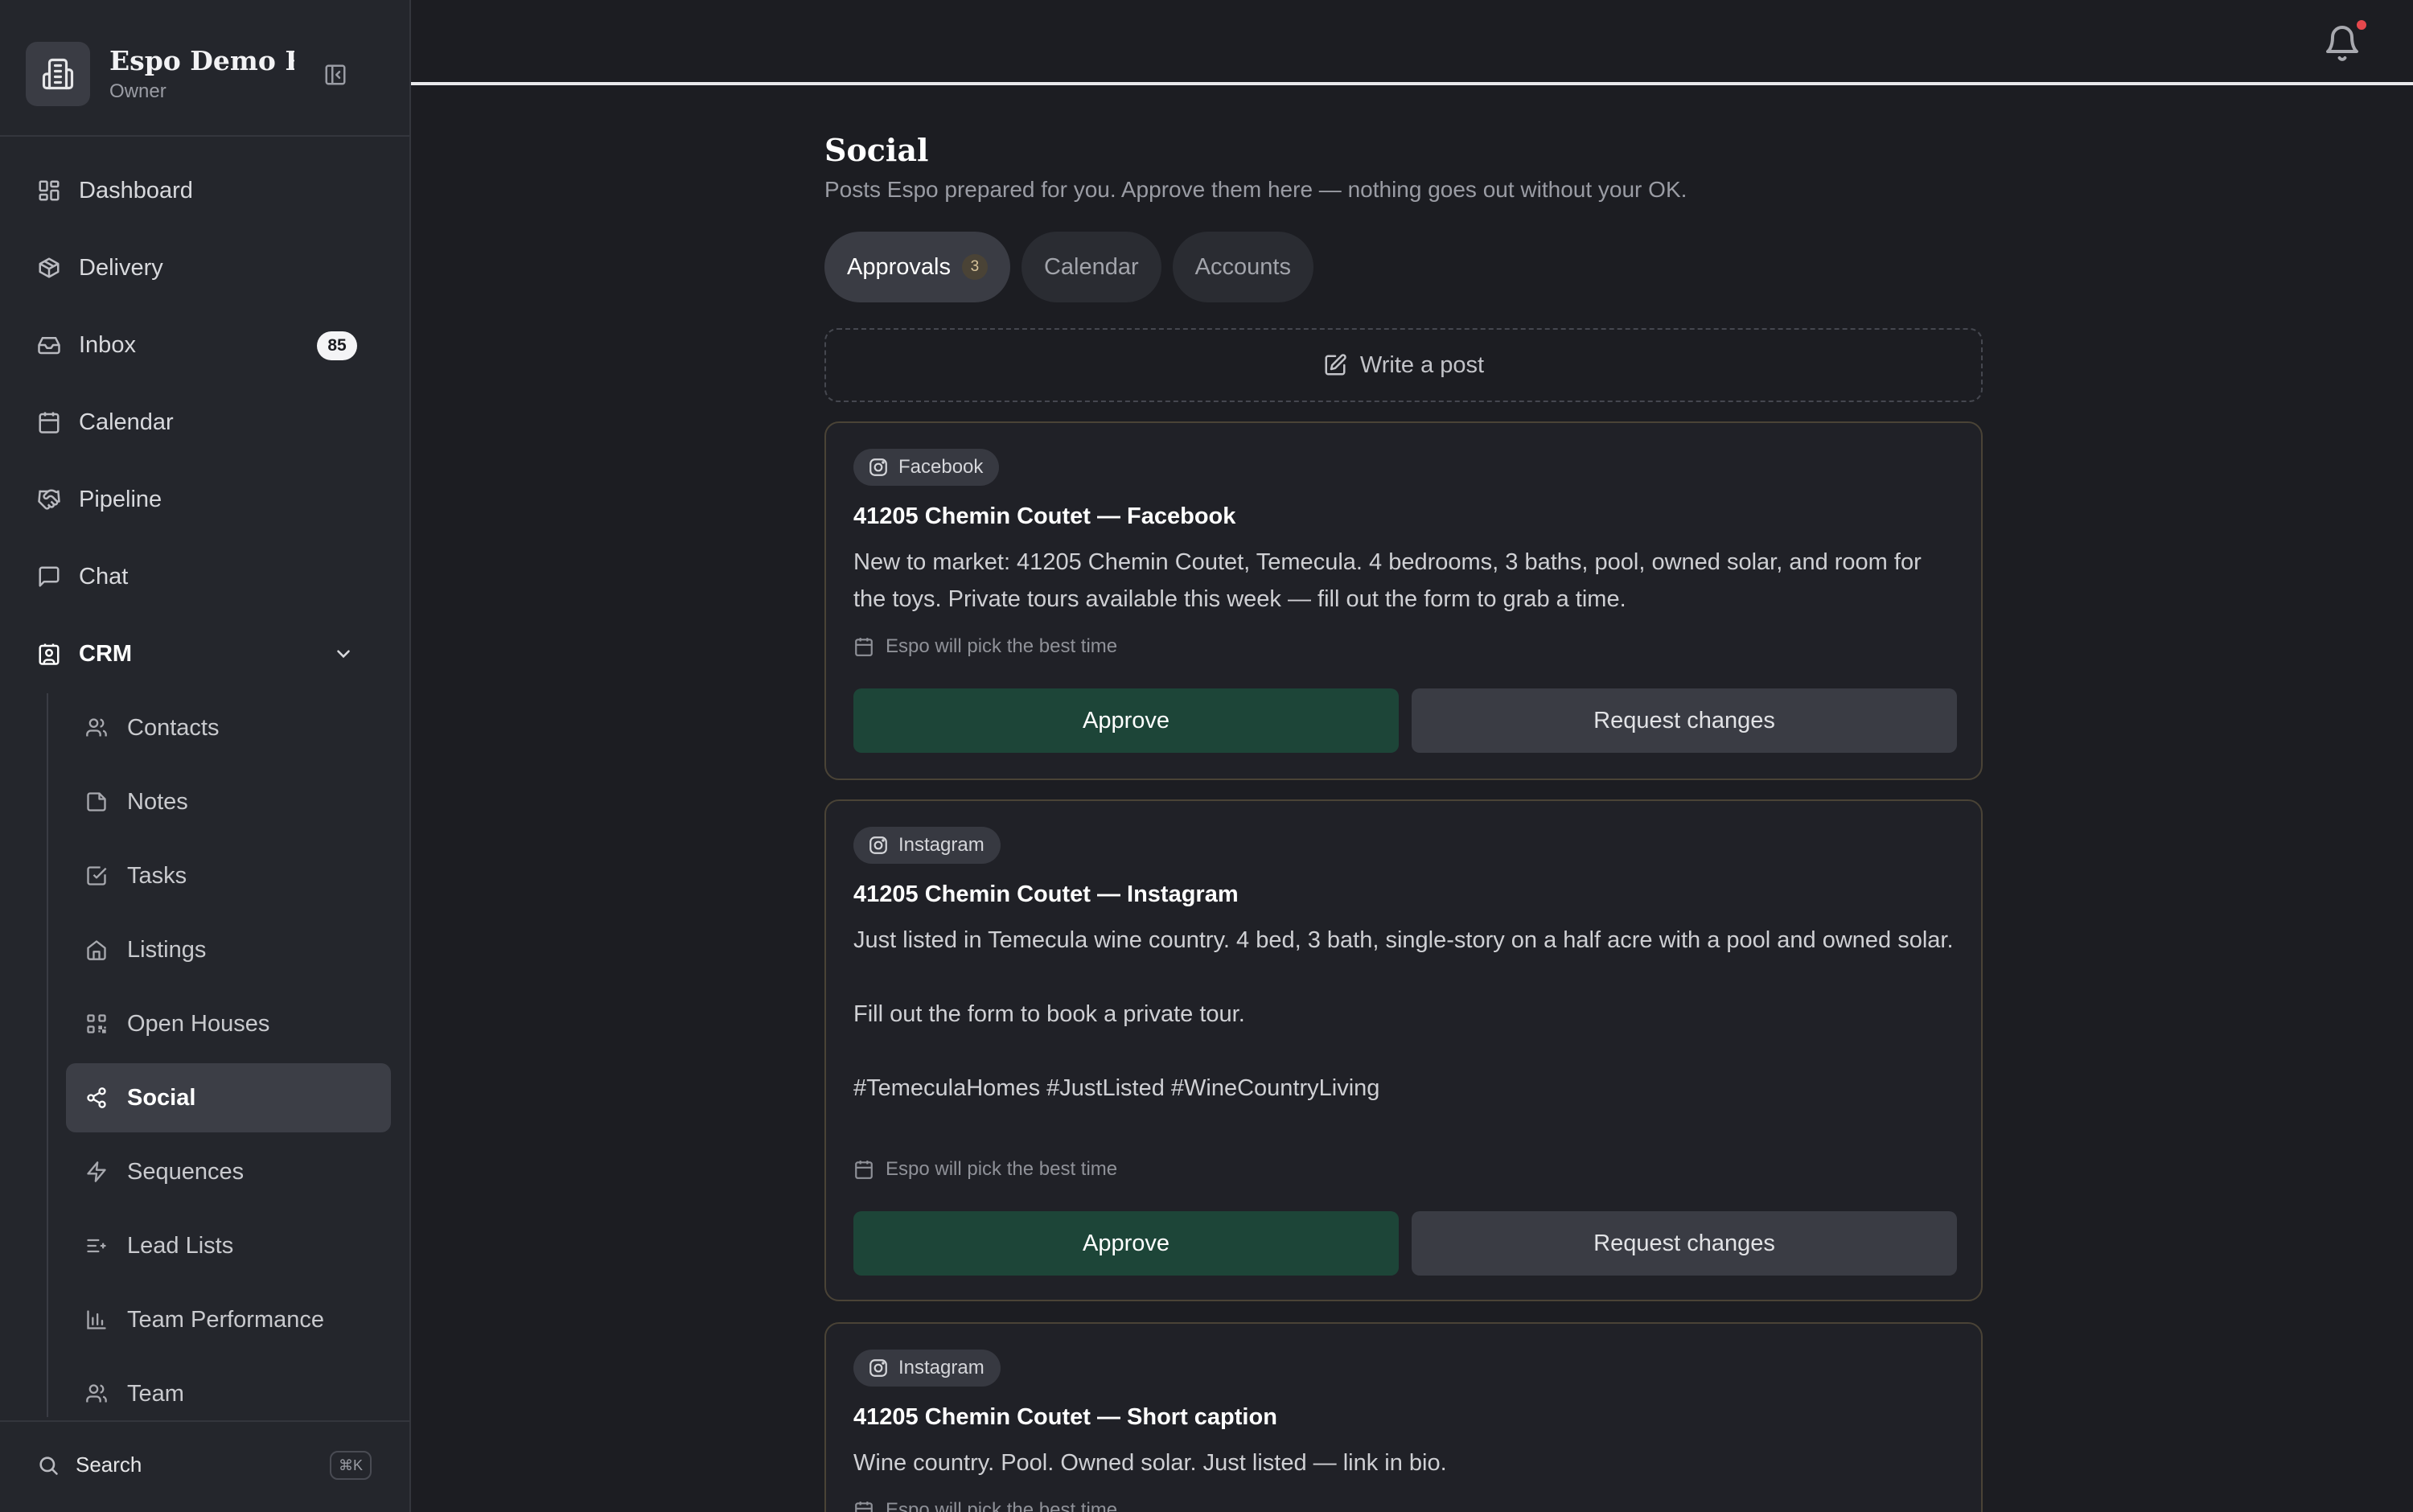 This screenshot has width=2413, height=1512. Describe the element at coordinates (87, 728) in the screenshot. I see `users-icon` at that location.